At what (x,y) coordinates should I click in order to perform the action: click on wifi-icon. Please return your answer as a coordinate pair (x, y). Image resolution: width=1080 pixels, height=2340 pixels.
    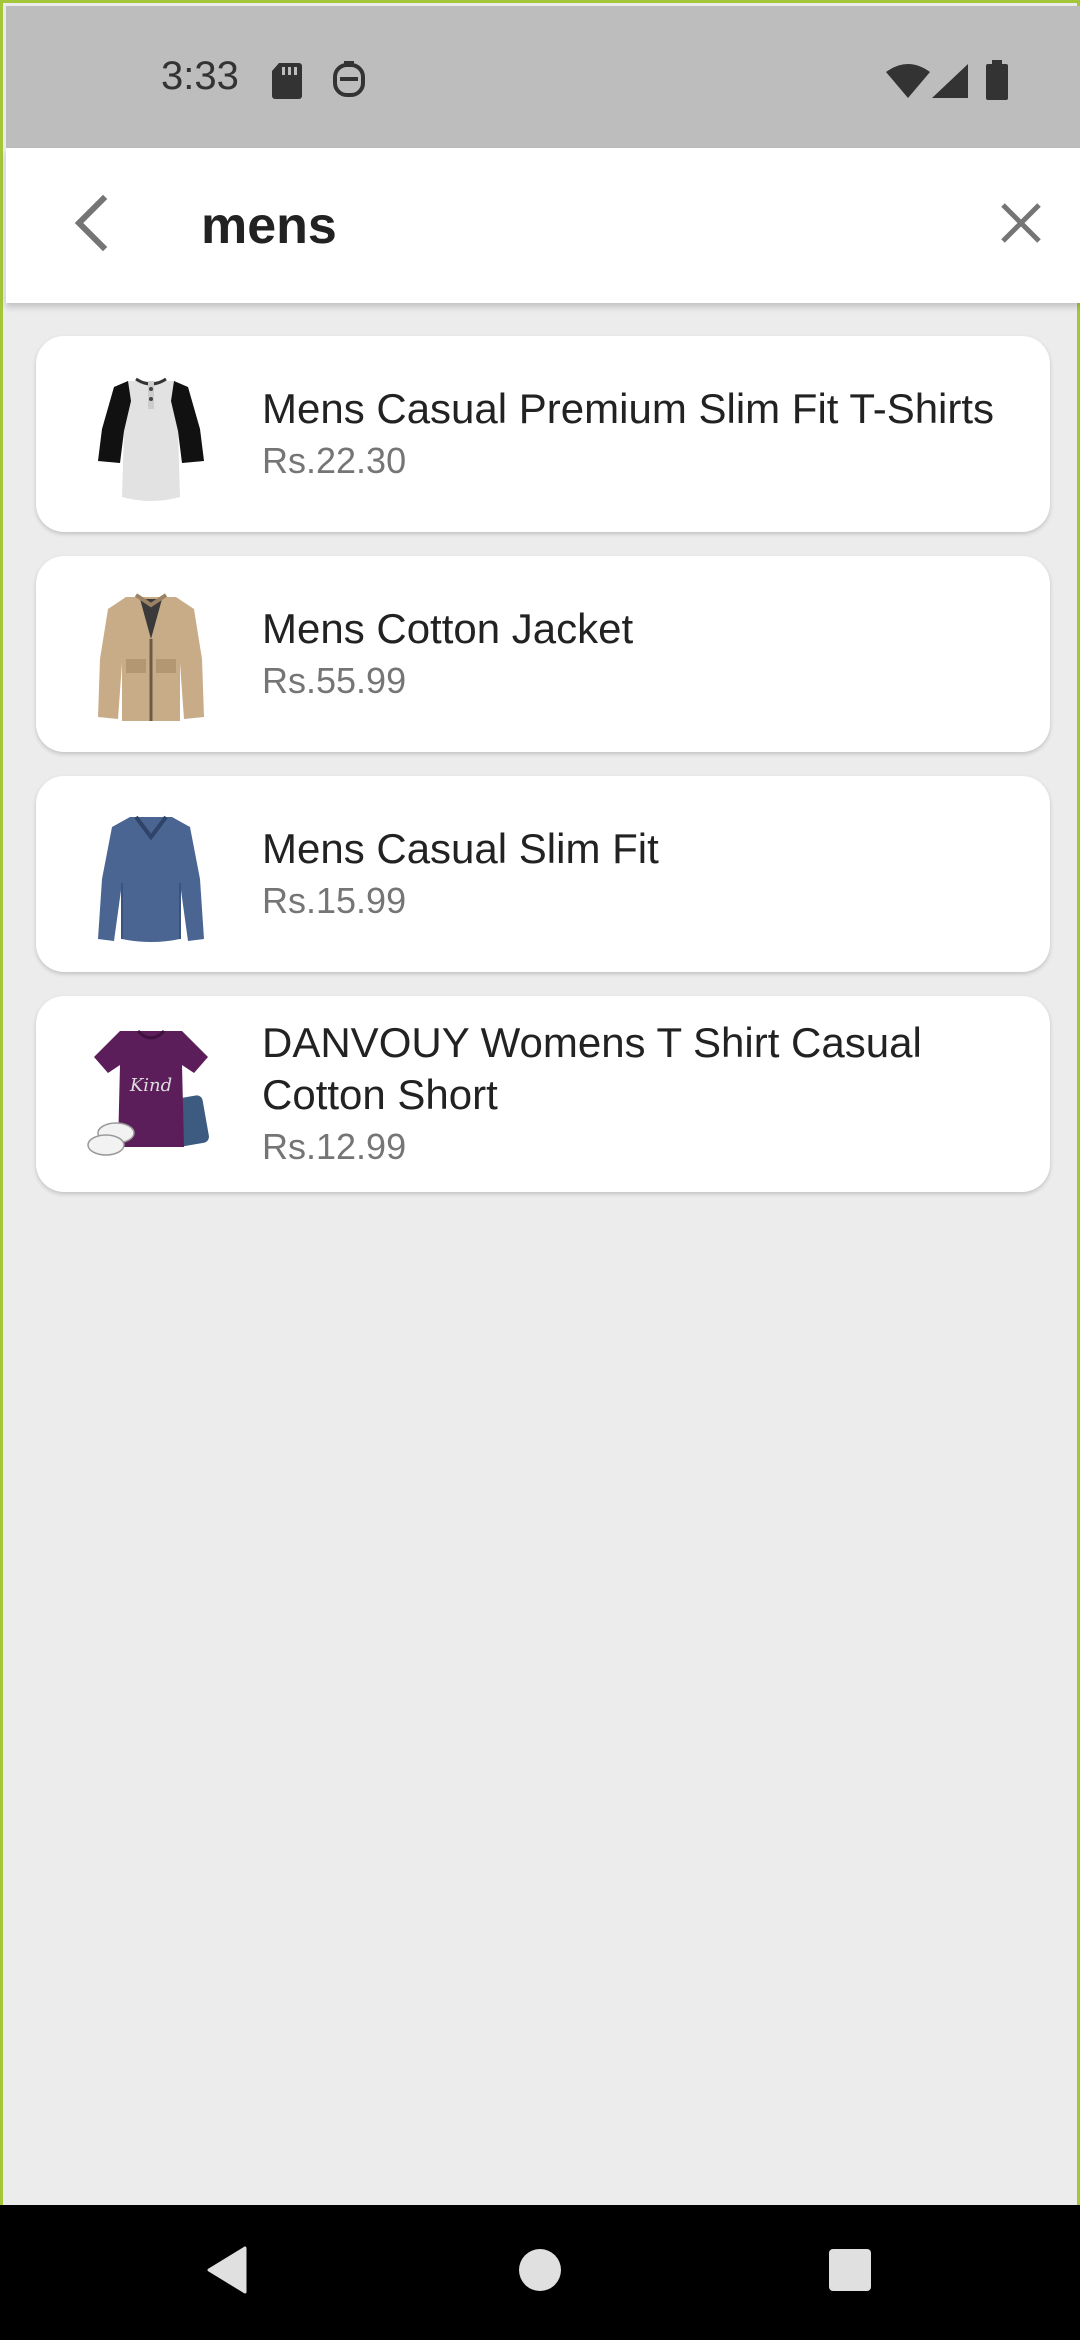
    Looking at the image, I should click on (908, 83).